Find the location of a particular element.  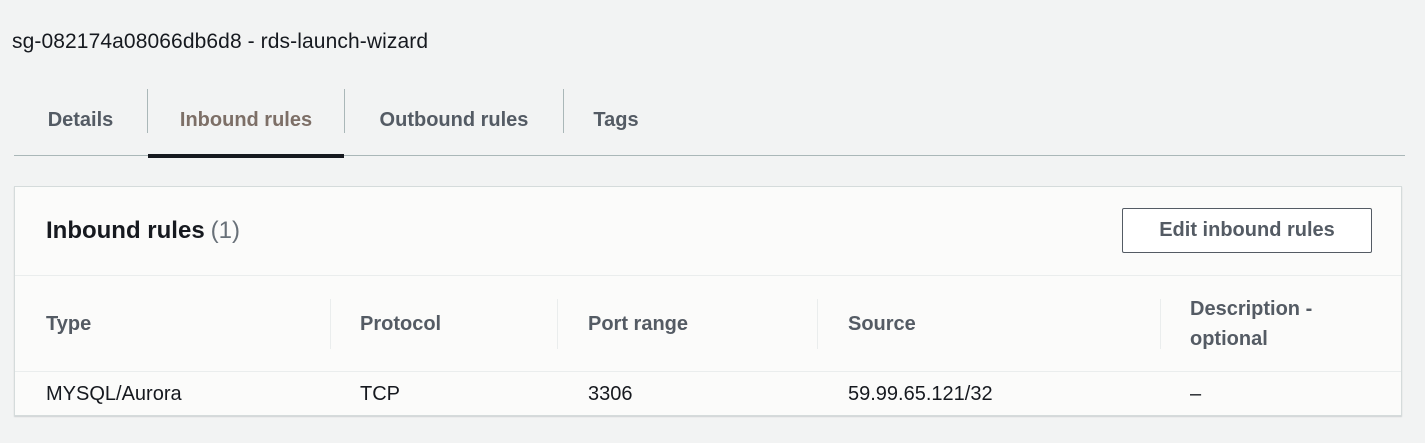

tab-inbound-rules: Inbound rules is located at coordinates (246, 121).